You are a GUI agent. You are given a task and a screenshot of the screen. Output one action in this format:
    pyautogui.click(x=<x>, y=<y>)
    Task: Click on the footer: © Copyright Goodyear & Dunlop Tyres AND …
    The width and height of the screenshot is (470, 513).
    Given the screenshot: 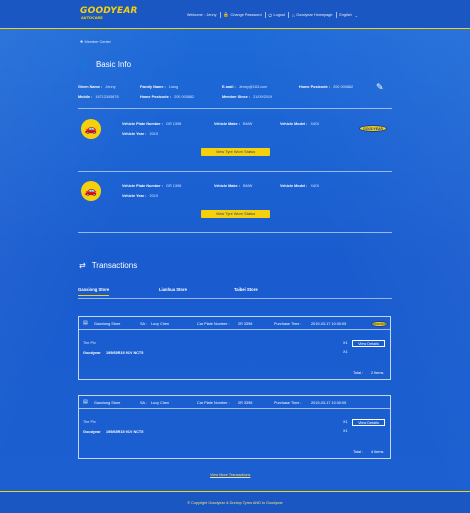 What is the action you would take?
    pyautogui.click(x=235, y=502)
    